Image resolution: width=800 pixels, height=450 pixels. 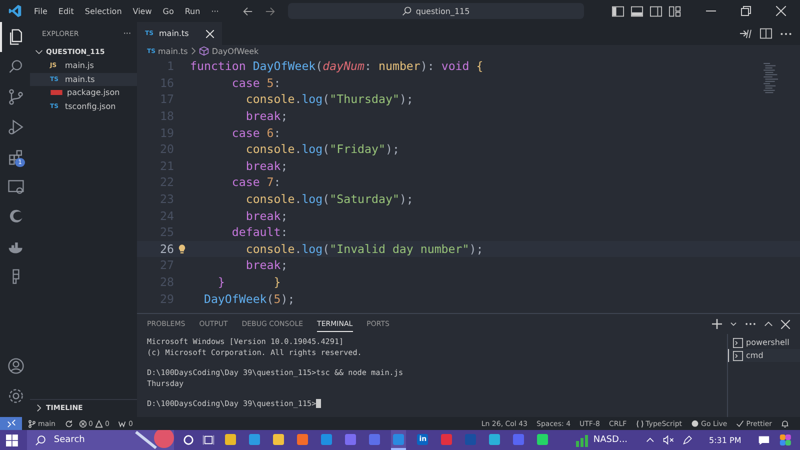 What do you see at coordinates (32, 424) in the screenshot?
I see `branch-icon` at bounding box center [32, 424].